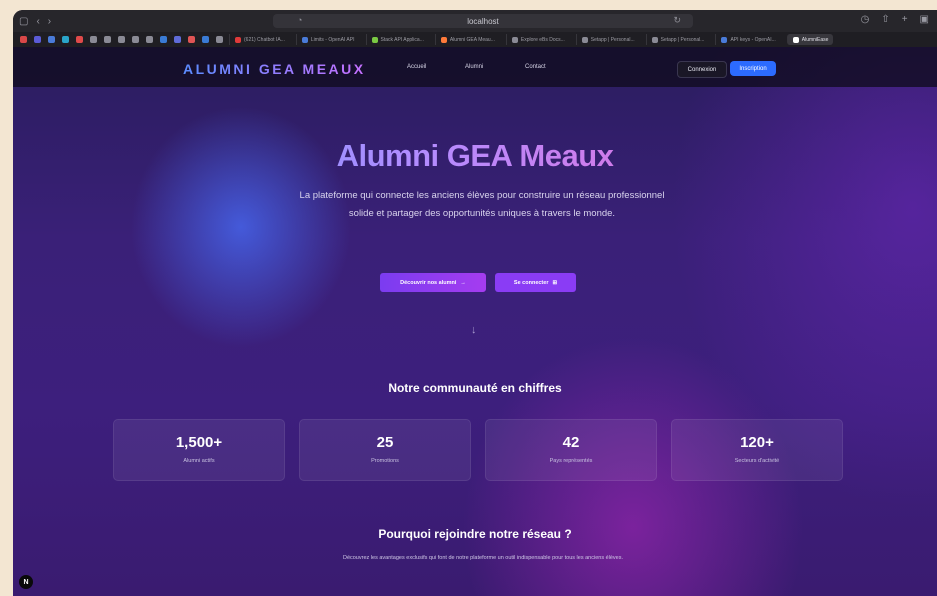 This screenshot has height=596, width=937. I want to click on why-title: Pourquoi rejoindre notre réseau ?, so click(475, 534).